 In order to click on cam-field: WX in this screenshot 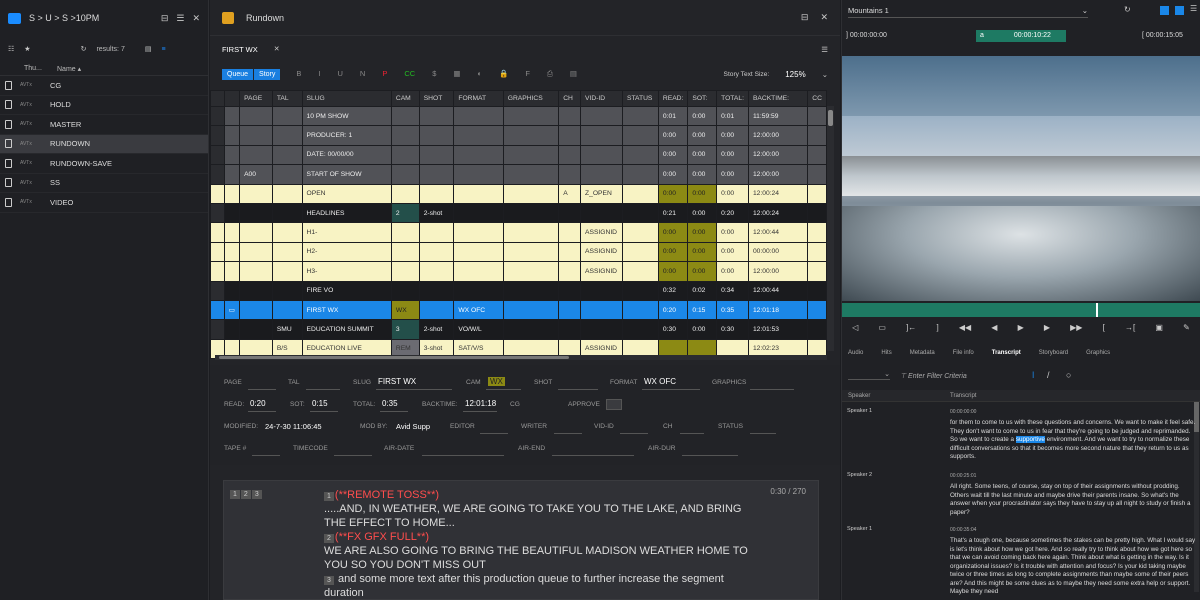, I will do `click(496, 381)`.